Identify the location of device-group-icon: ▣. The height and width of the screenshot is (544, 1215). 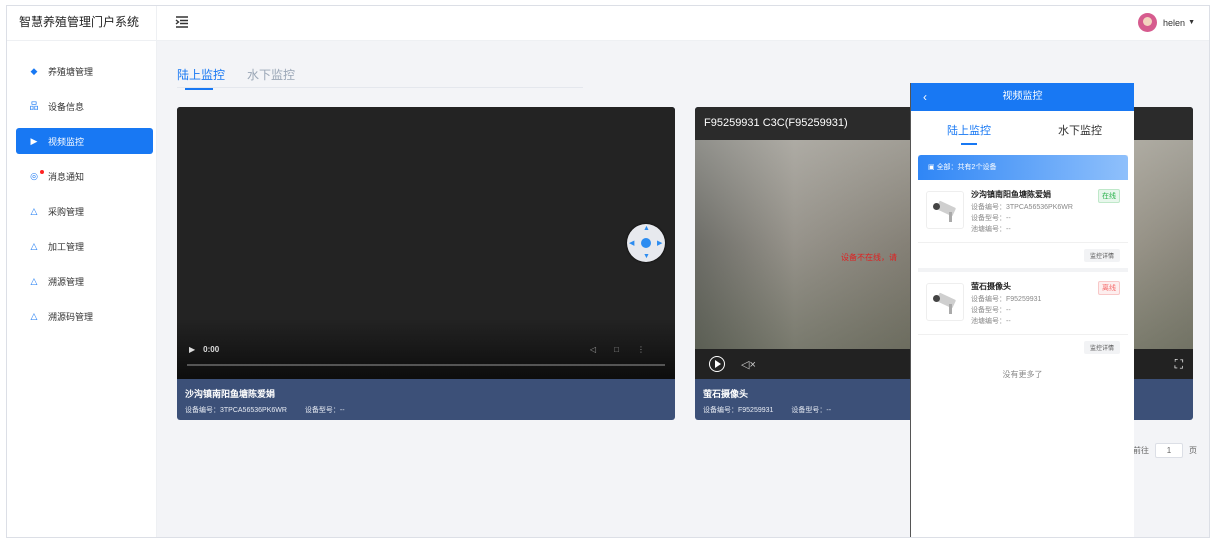
(932, 167).